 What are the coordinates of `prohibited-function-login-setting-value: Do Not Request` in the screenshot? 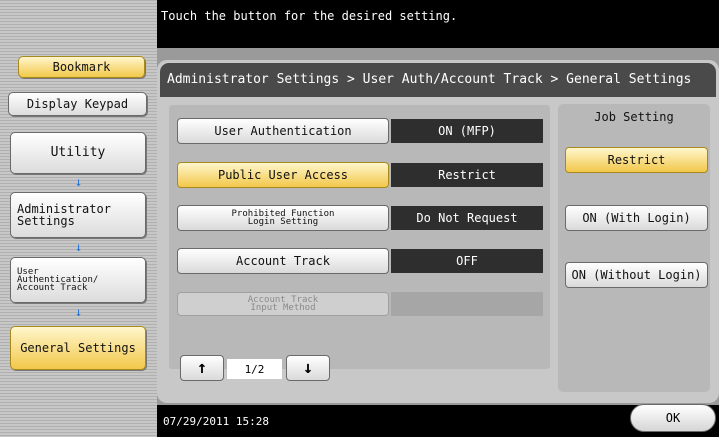 It's located at (467, 218).